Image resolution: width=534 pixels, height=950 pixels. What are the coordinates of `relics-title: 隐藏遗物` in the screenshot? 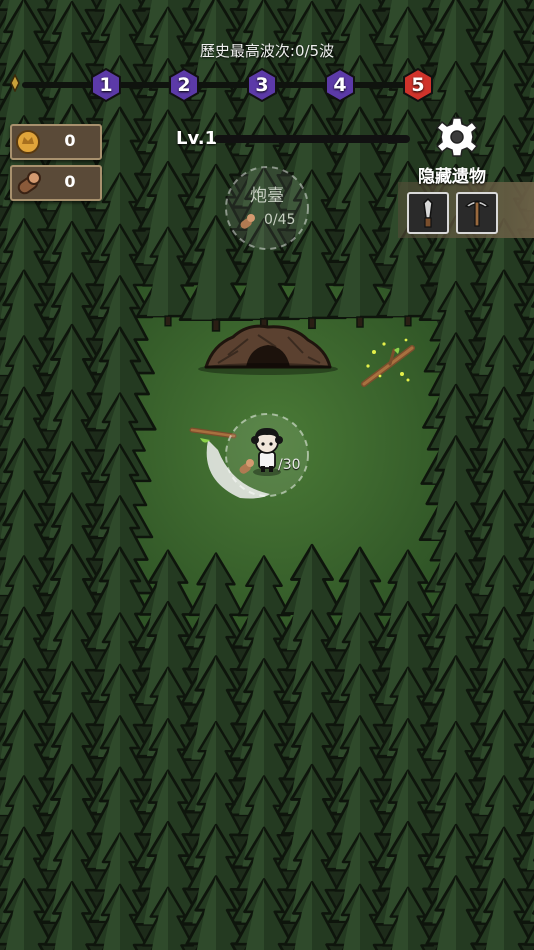 It's located at (452, 177).